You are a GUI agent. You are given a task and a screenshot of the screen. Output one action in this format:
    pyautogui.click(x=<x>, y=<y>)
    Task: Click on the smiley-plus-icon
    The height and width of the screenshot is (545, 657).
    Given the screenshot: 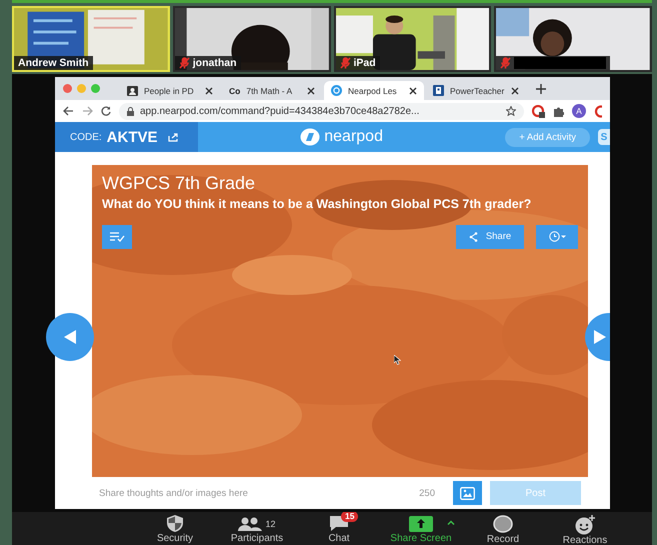 What is the action you would take?
    pyautogui.click(x=585, y=524)
    